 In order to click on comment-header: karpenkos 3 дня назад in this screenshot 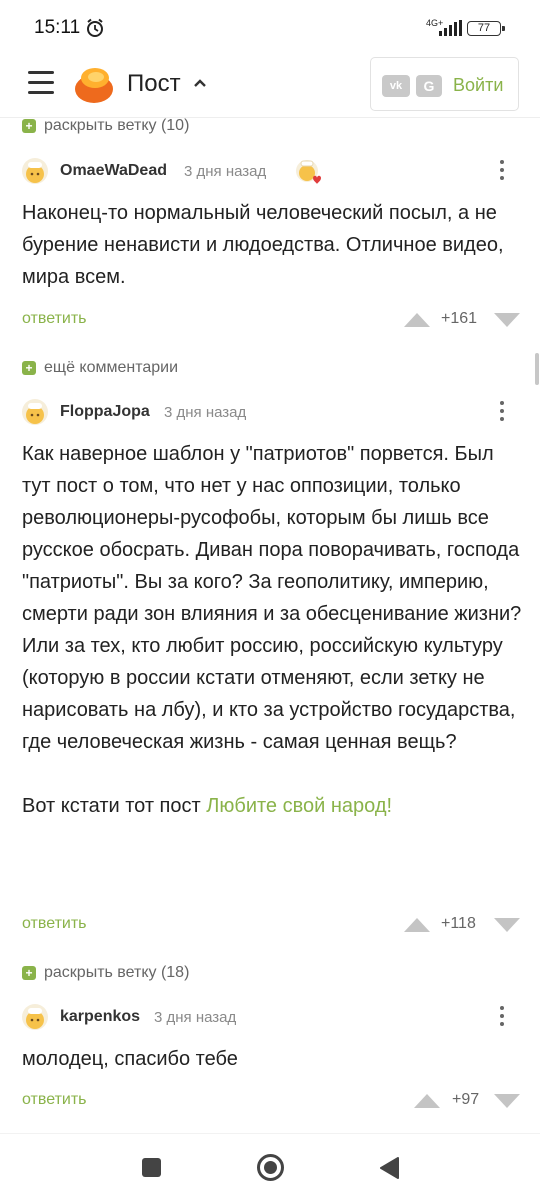, I will do `click(272, 1018)`.